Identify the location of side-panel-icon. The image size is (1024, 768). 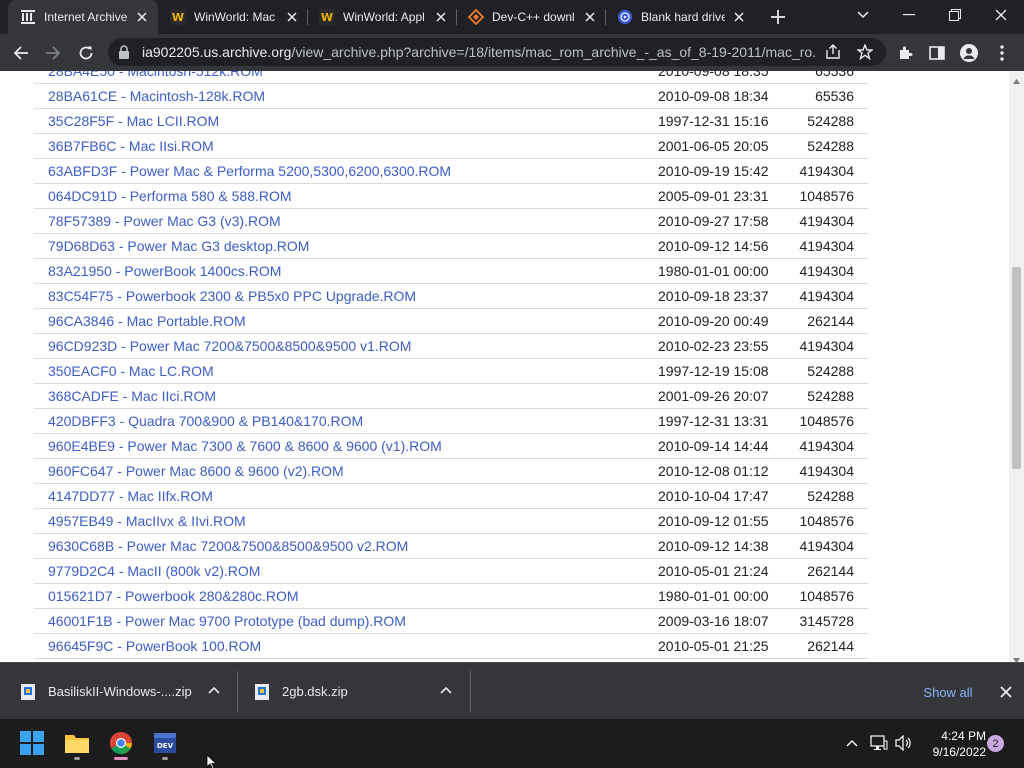
(937, 53).